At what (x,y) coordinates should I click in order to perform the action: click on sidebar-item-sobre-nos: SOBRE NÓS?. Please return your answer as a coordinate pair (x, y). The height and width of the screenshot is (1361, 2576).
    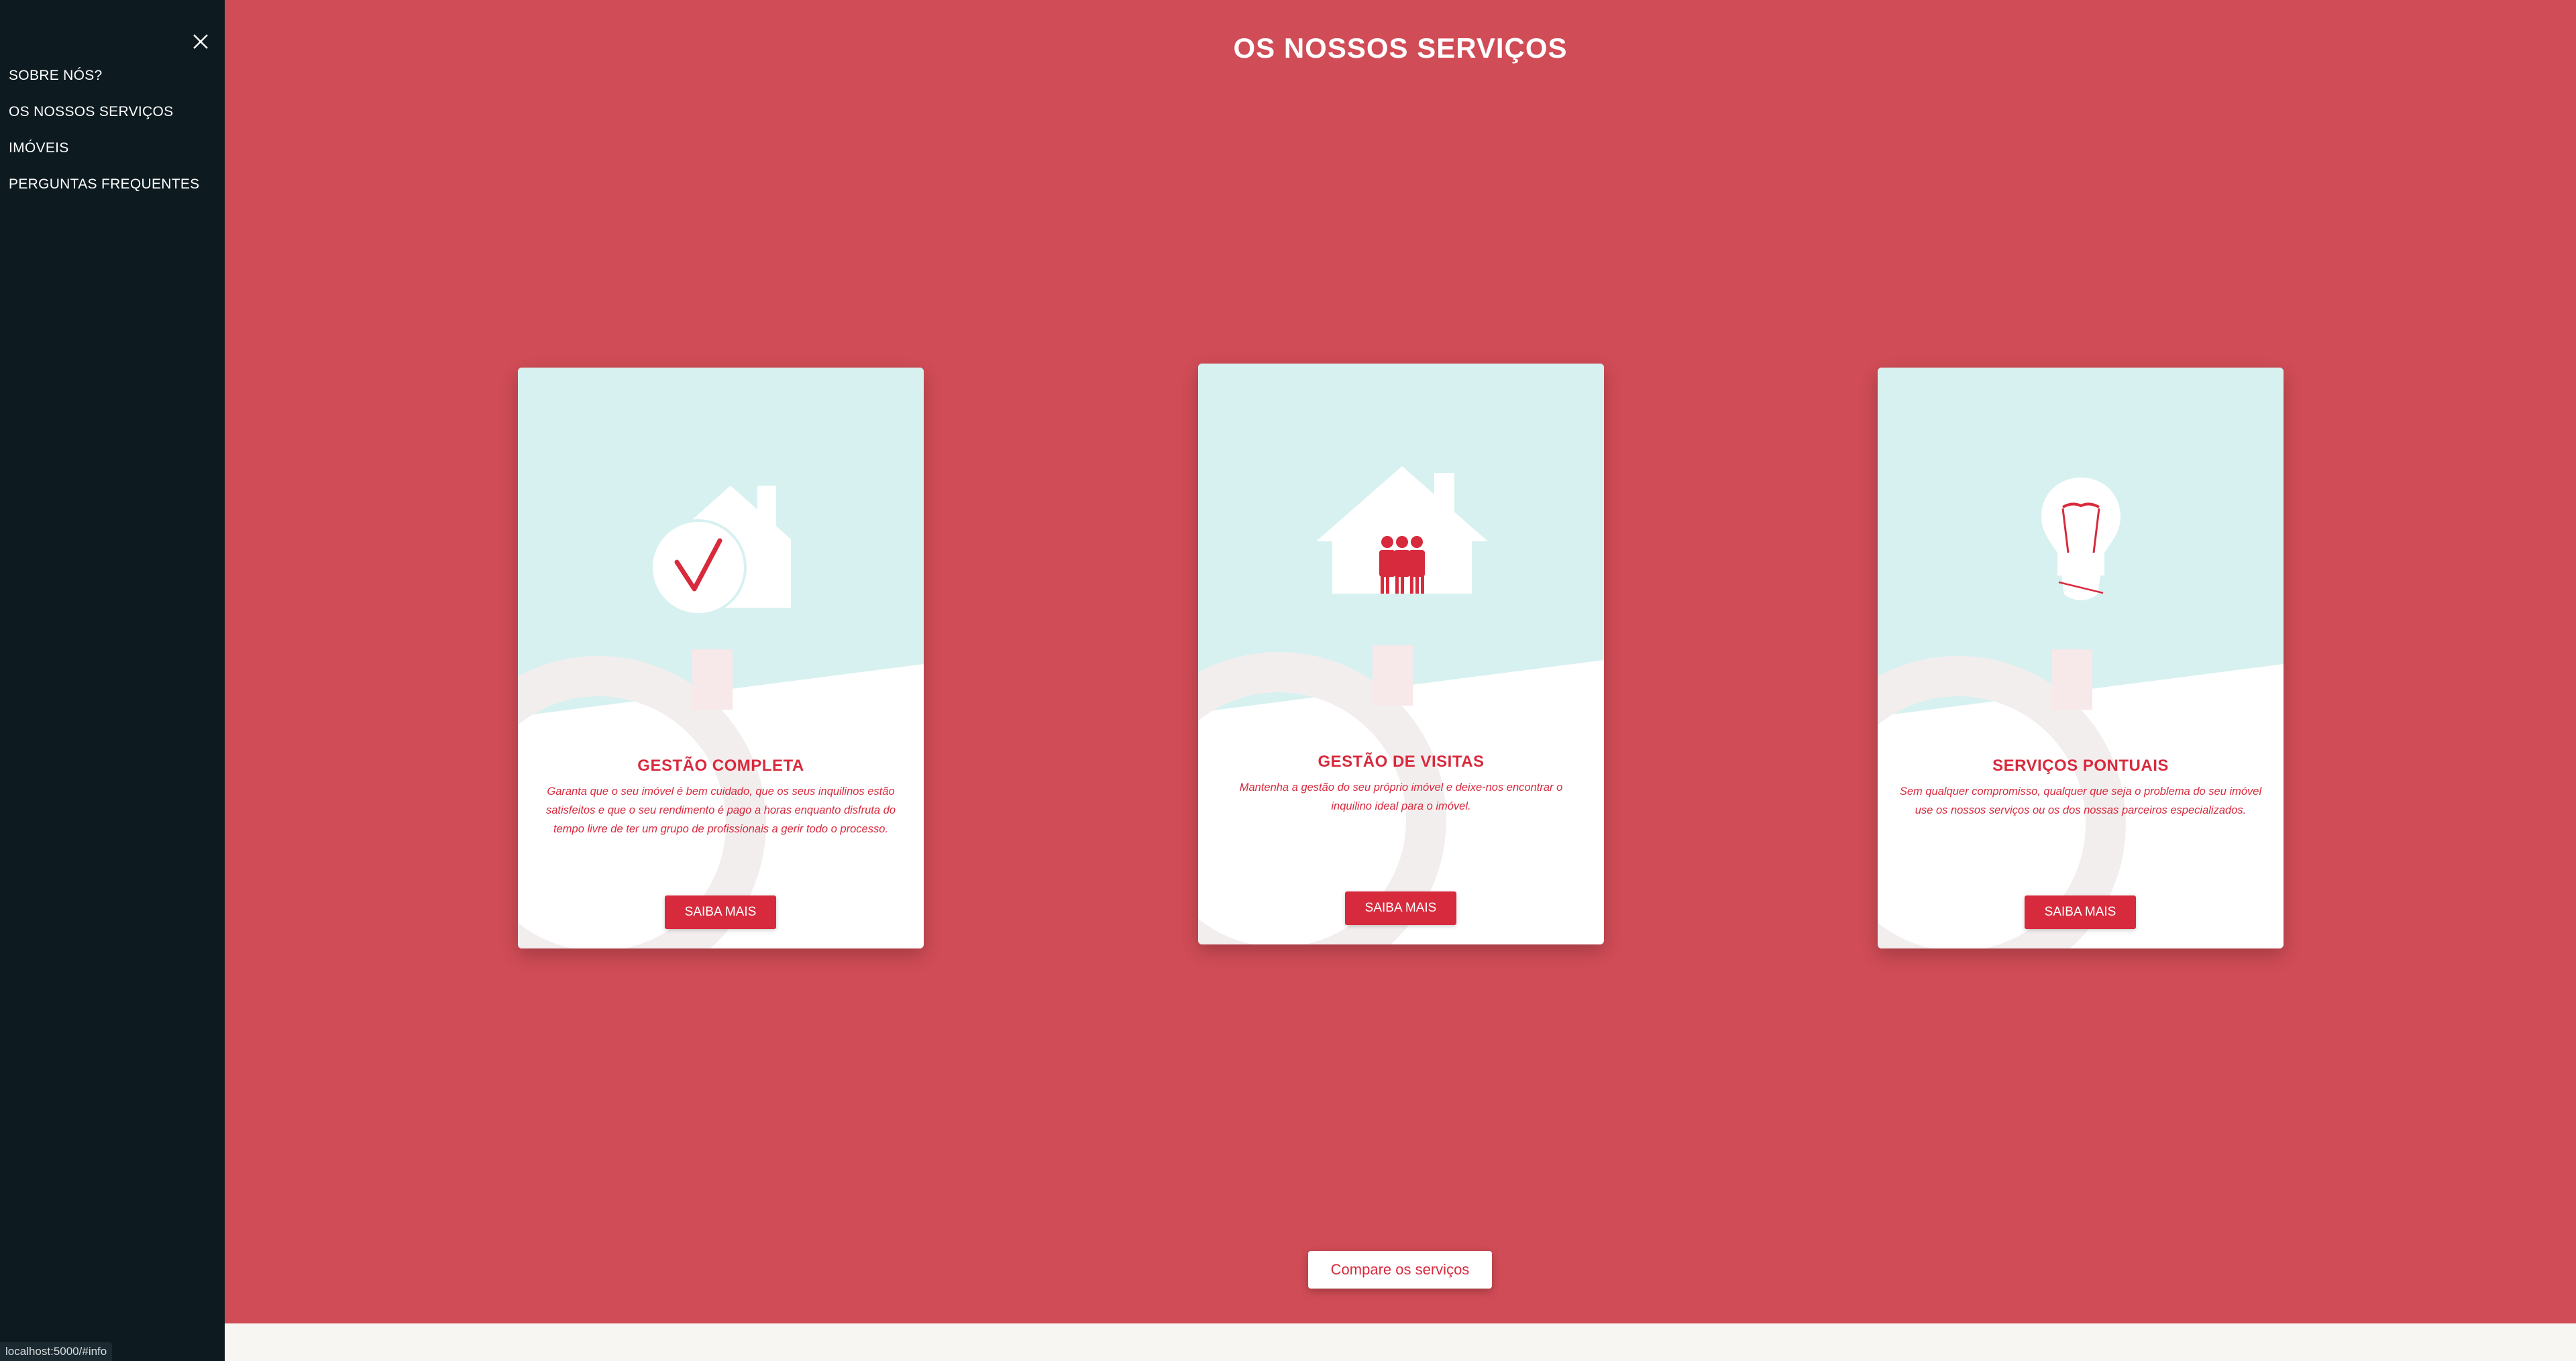
    Looking at the image, I should click on (104, 84).